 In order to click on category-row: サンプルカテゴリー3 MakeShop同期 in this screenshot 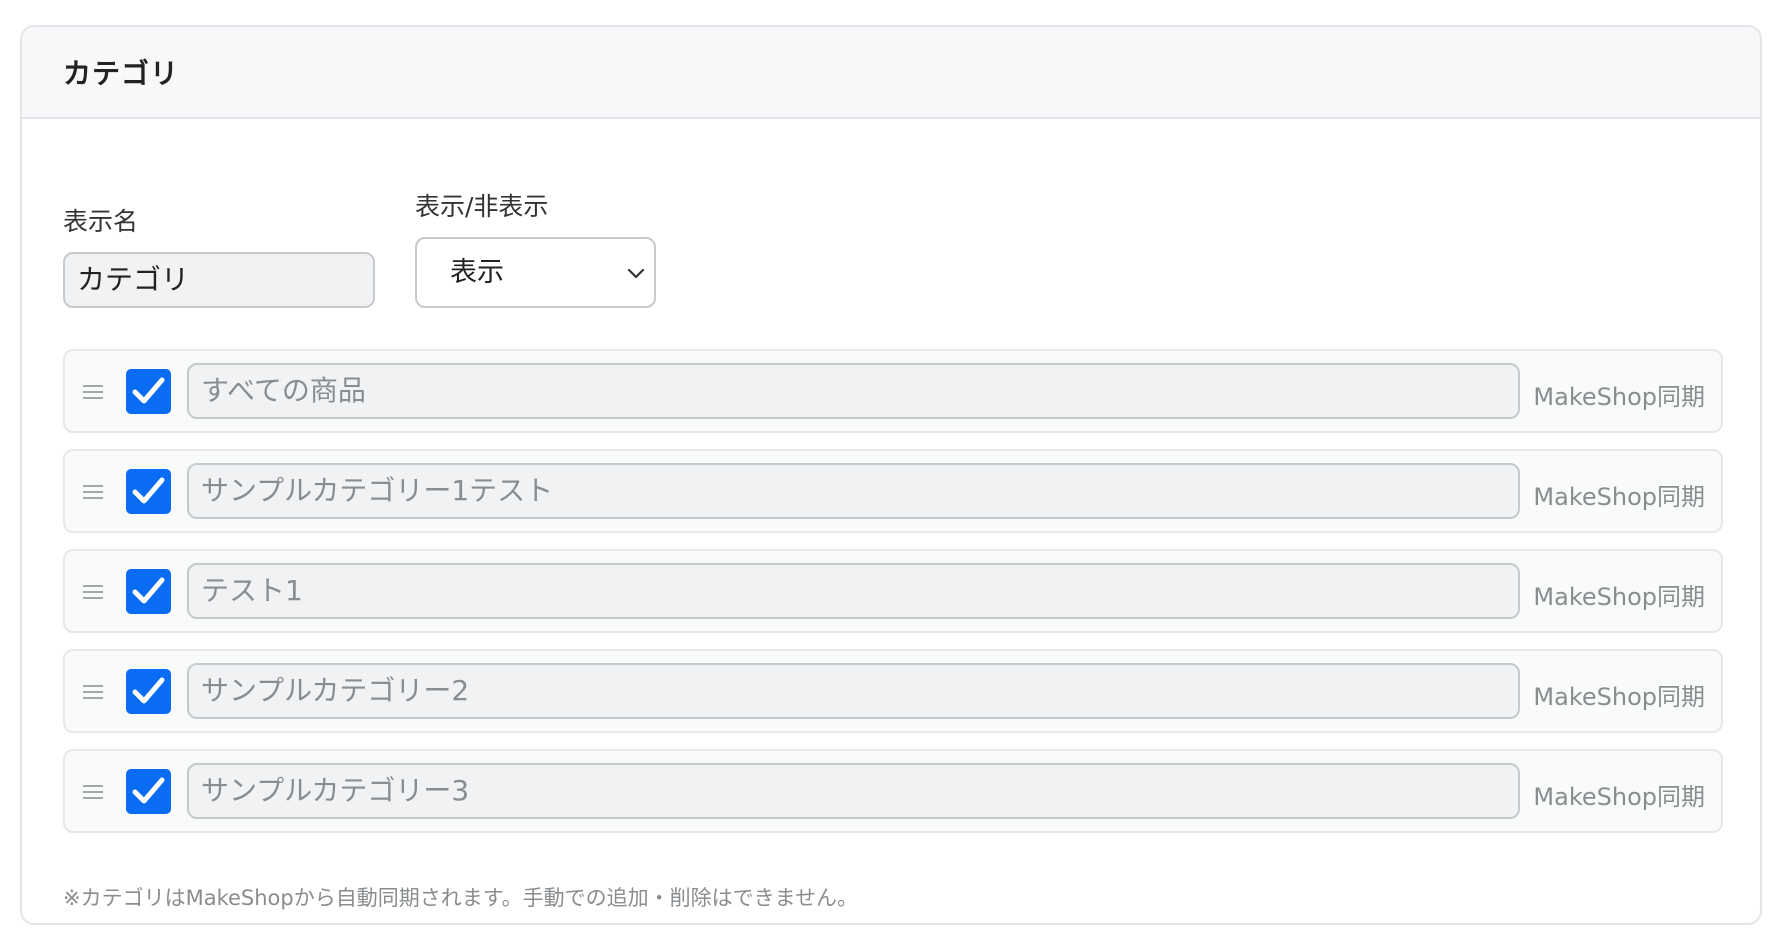, I will do `click(893, 791)`.